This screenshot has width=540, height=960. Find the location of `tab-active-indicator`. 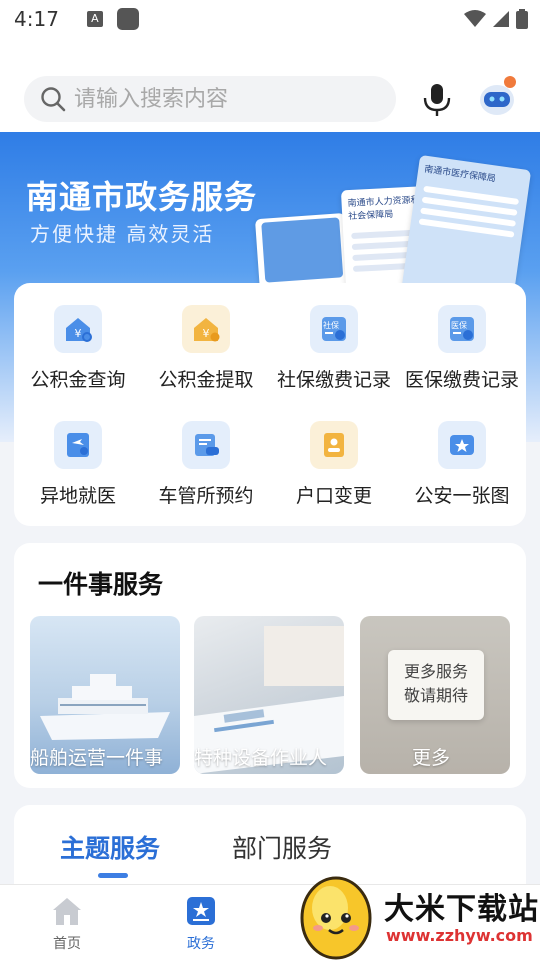

tab-active-indicator is located at coordinates (113, 875).